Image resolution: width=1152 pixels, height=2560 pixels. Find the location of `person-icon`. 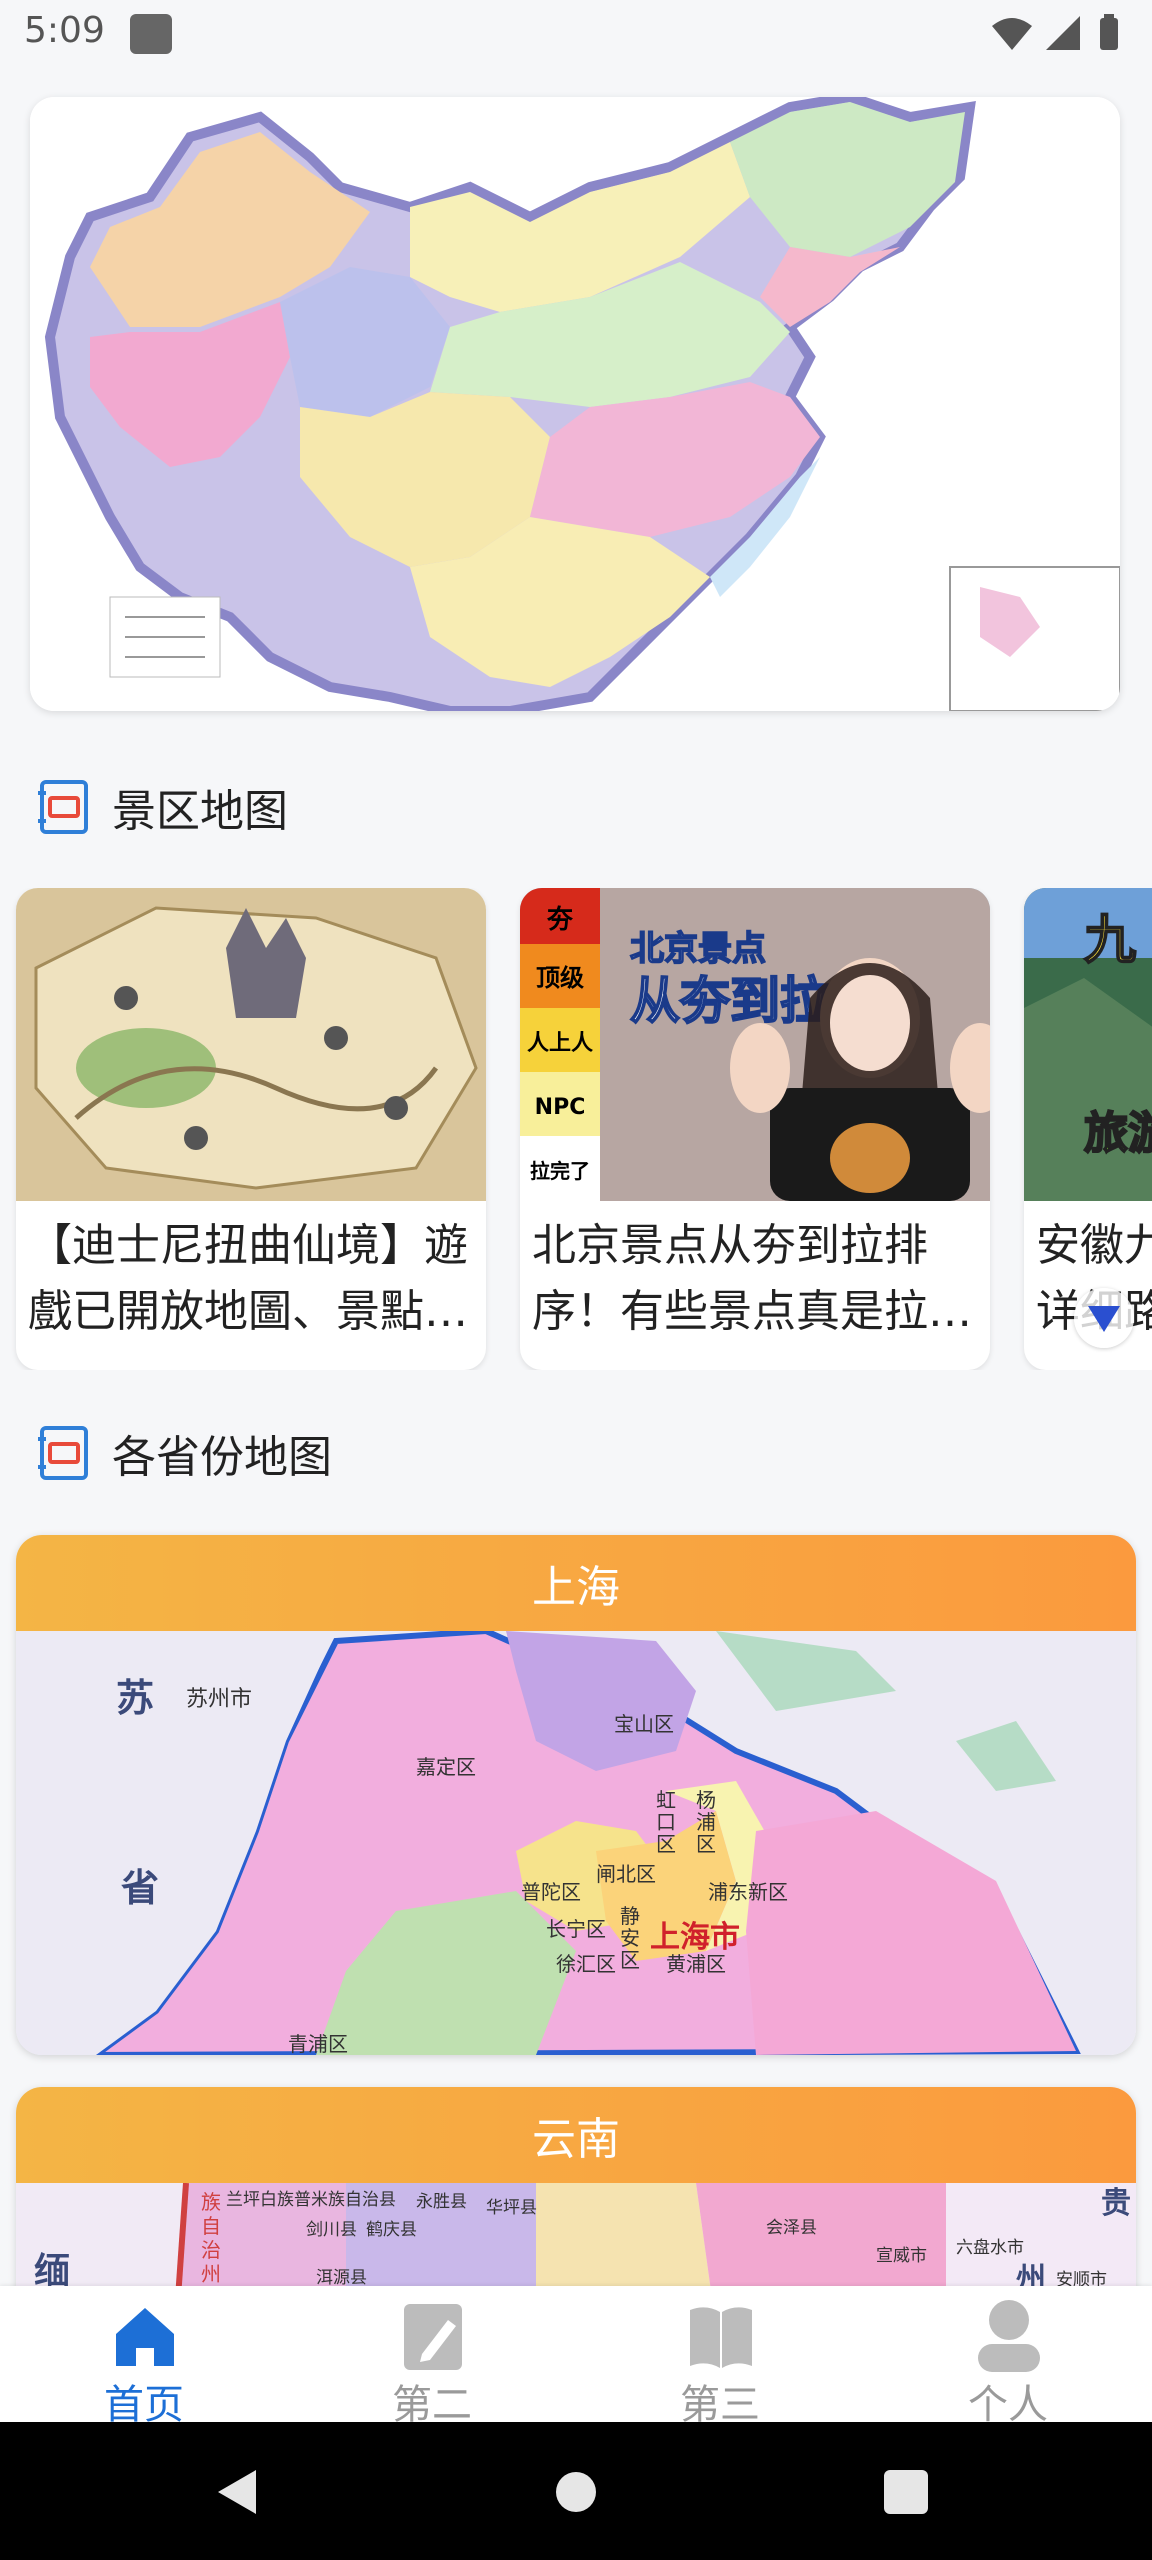

person-icon is located at coordinates (1009, 2336).